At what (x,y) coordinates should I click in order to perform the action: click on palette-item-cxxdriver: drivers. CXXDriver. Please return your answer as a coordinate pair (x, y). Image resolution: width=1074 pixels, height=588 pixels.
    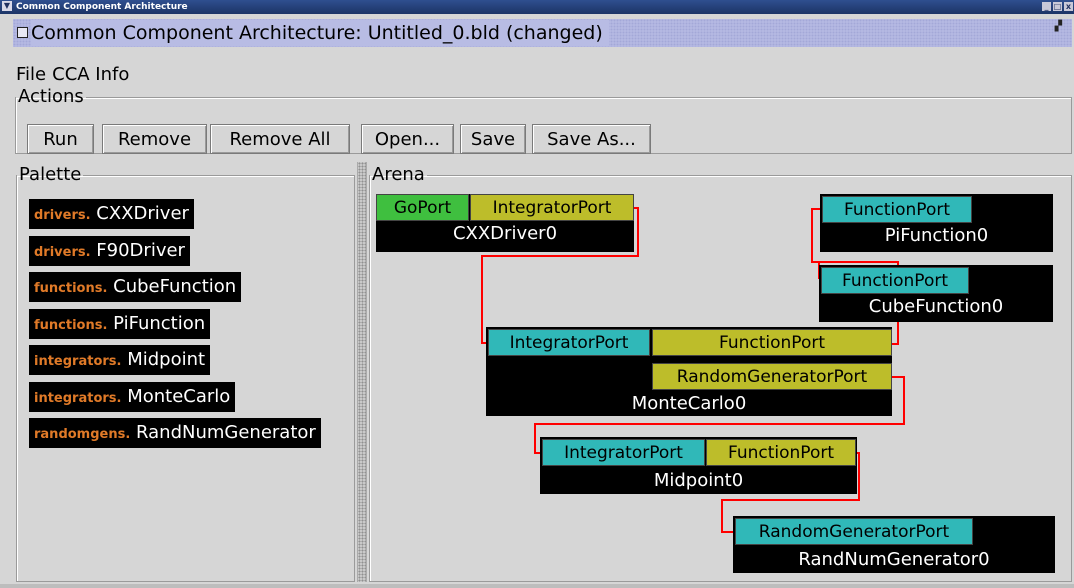
    Looking at the image, I should click on (111, 214).